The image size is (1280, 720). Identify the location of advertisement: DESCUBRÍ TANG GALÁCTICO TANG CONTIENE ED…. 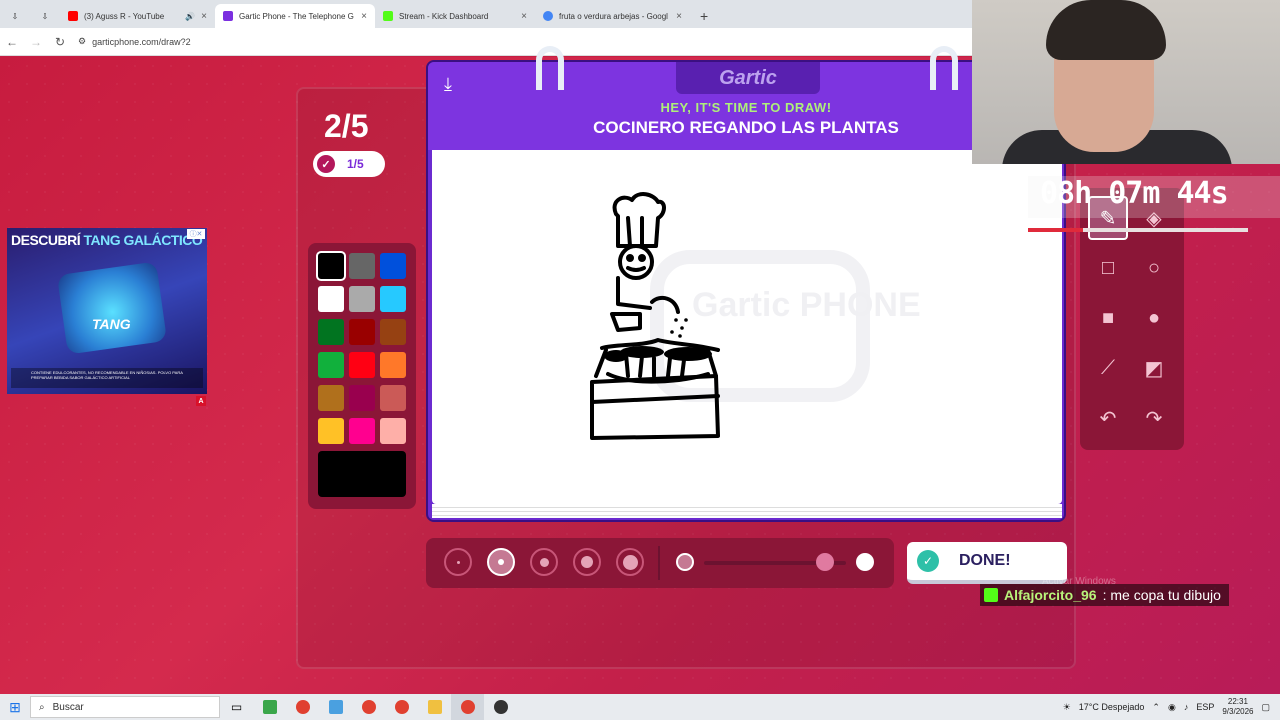
(107, 311).